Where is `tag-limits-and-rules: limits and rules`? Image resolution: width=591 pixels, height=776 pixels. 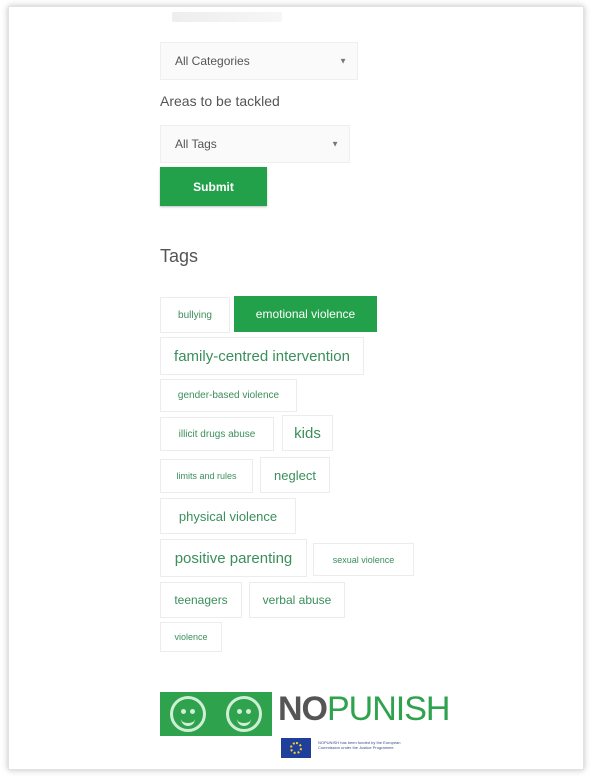 tag-limits-and-rules: limits and rules is located at coordinates (206, 476).